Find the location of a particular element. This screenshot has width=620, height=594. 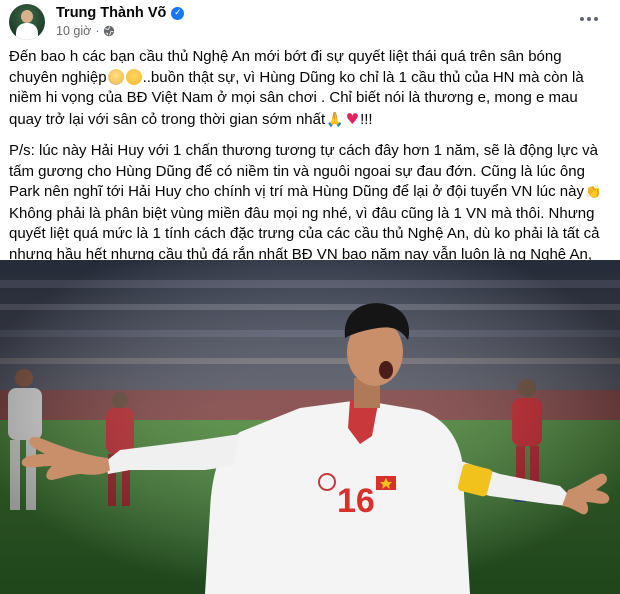

author-row: Trung Thành Võ ✓ is located at coordinates (120, 13).